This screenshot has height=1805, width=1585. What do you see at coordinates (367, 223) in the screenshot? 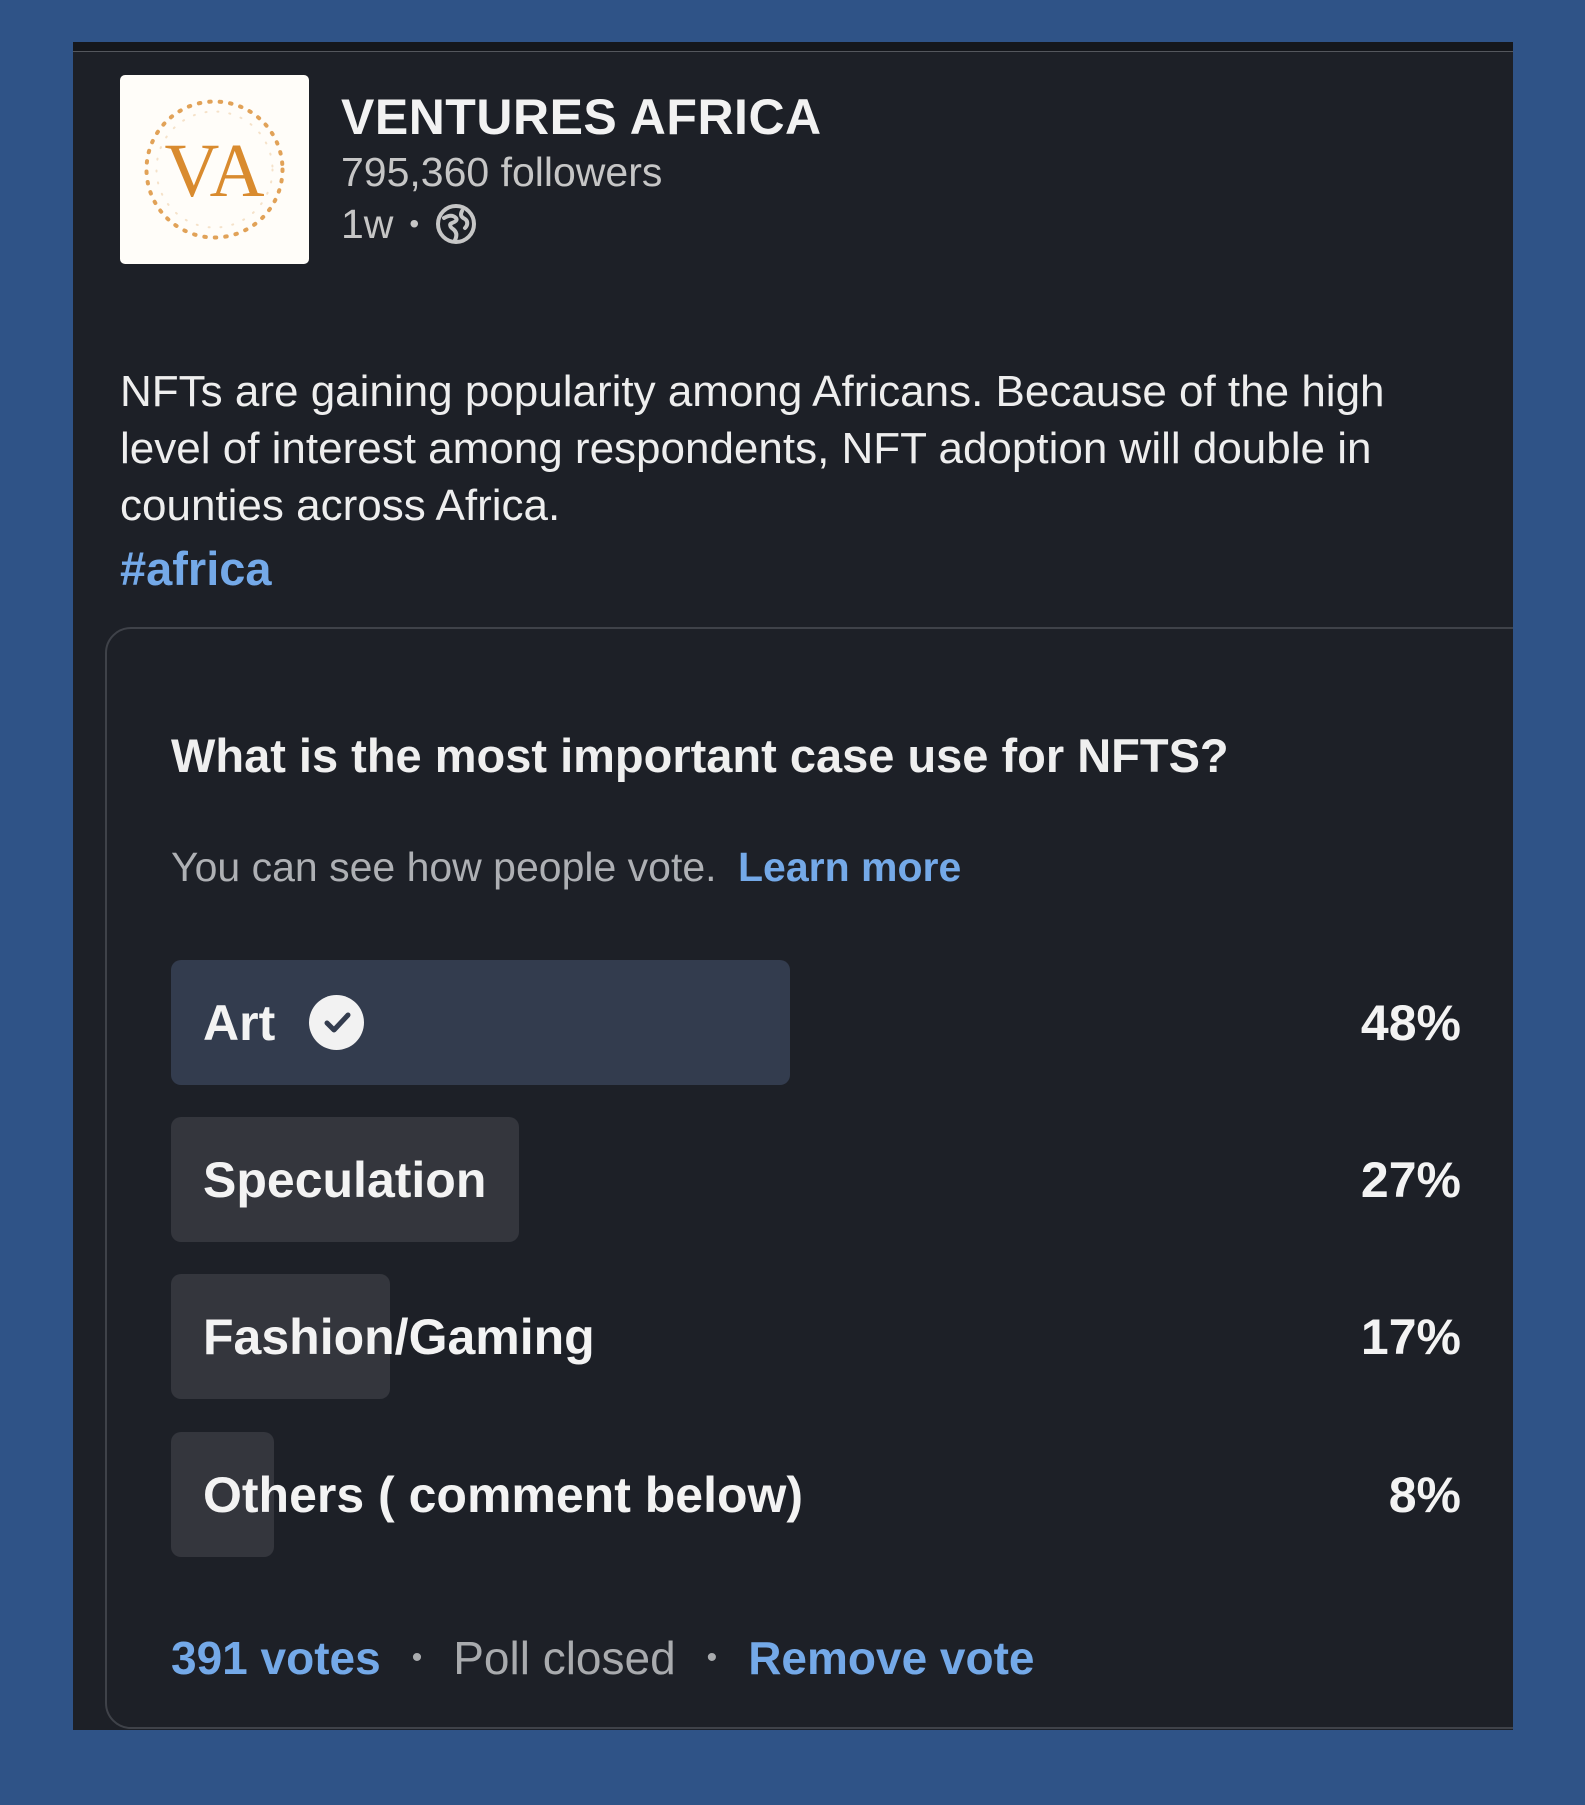
I see `post-age: 1w` at bounding box center [367, 223].